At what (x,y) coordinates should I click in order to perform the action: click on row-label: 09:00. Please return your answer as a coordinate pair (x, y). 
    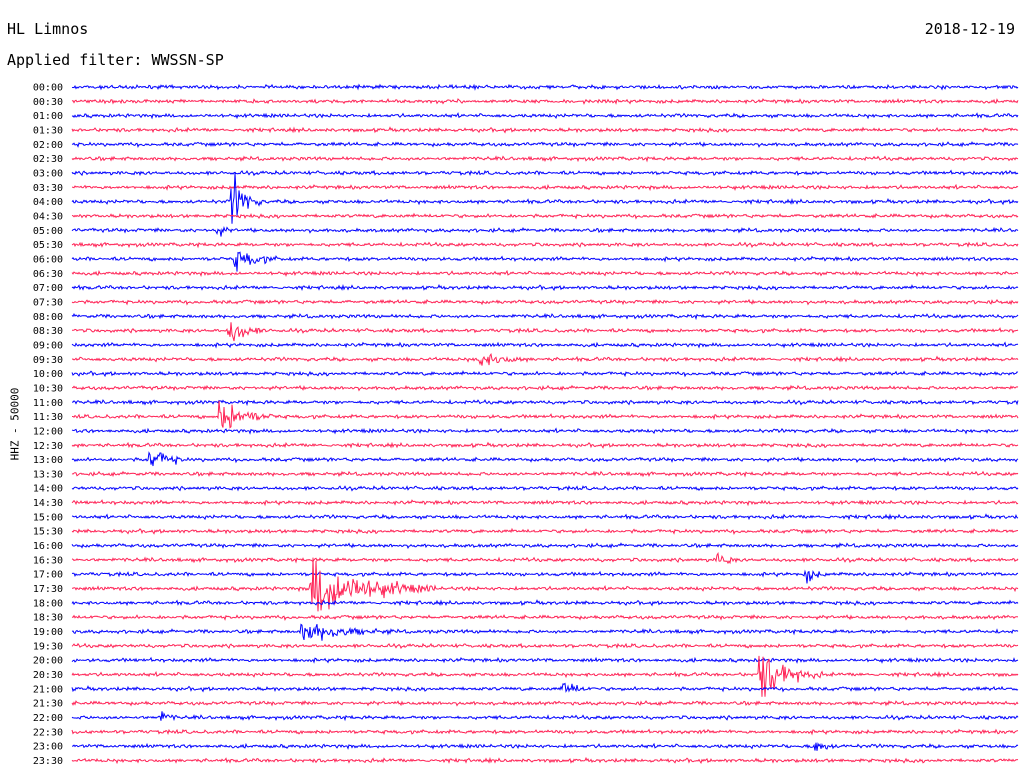
    Looking at the image, I should click on (48, 345).